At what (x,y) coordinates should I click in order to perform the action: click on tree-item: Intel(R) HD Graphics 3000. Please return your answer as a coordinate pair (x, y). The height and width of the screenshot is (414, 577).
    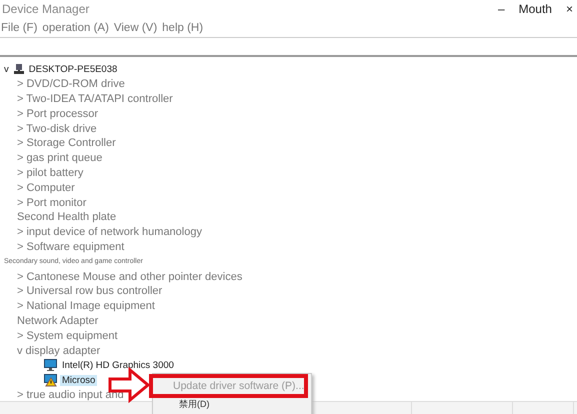
    Looking at the image, I should click on (118, 365).